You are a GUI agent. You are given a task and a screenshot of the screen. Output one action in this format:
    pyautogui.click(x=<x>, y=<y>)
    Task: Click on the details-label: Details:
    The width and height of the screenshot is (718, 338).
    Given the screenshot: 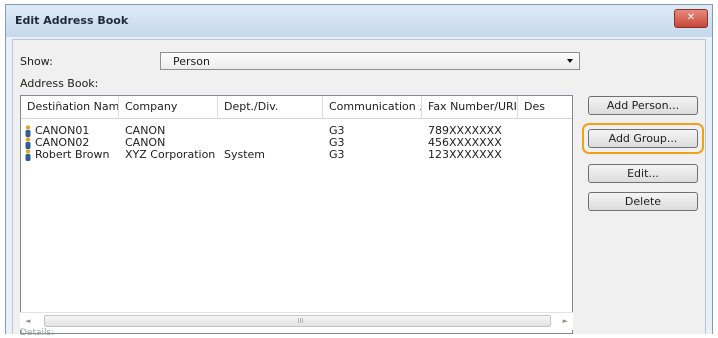 What is the action you would take?
    pyautogui.click(x=37, y=333)
    